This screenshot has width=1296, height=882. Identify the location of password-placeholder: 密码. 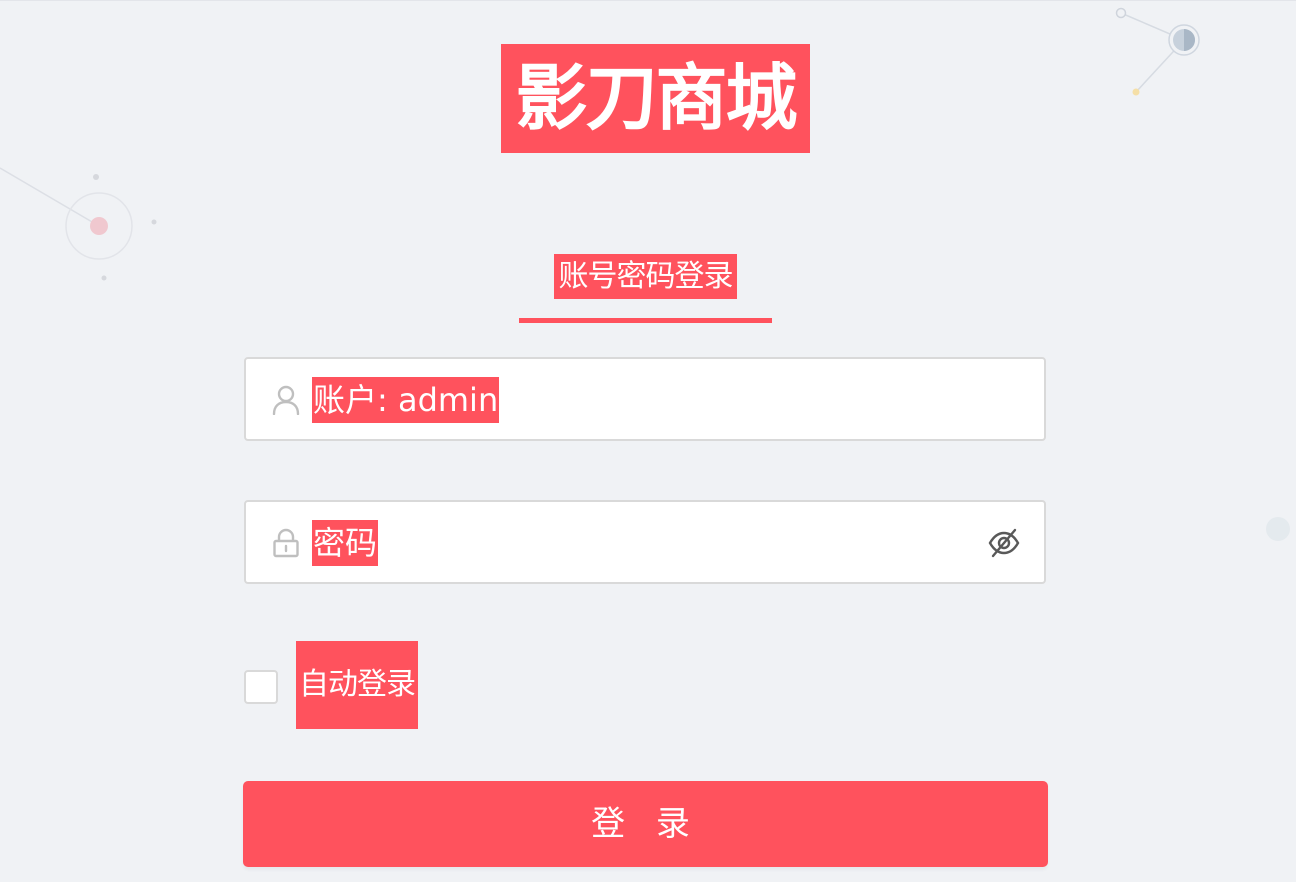
(345, 543).